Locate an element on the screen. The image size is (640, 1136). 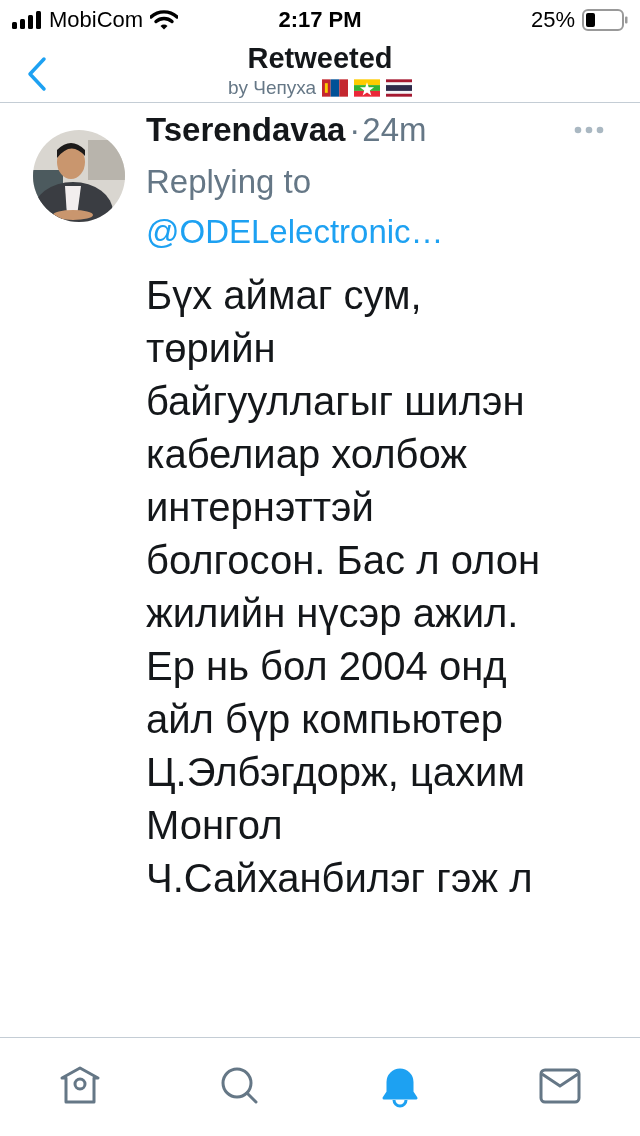
carrier-name: MobiCom is located at coordinates (96, 20).